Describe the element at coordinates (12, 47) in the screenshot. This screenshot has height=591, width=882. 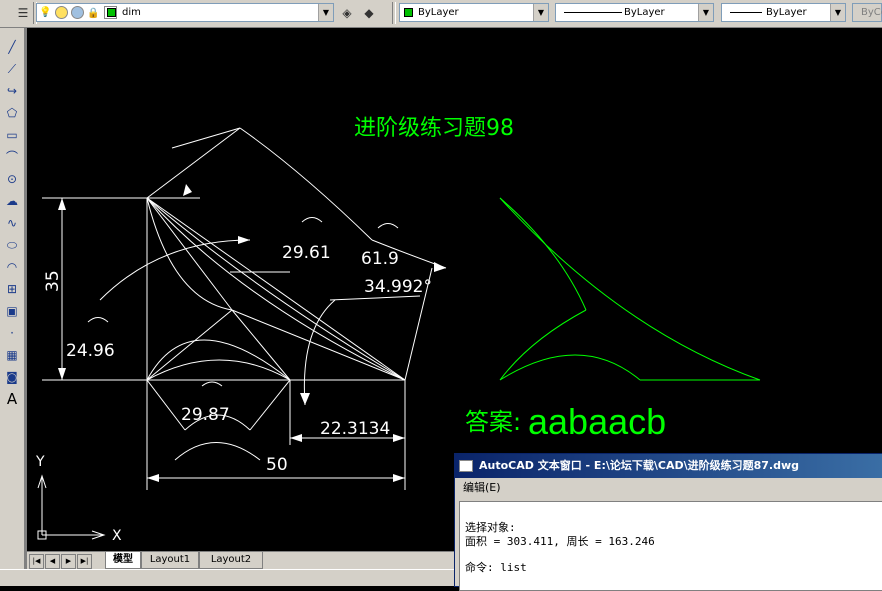
I see `line-icon: ╱` at that location.